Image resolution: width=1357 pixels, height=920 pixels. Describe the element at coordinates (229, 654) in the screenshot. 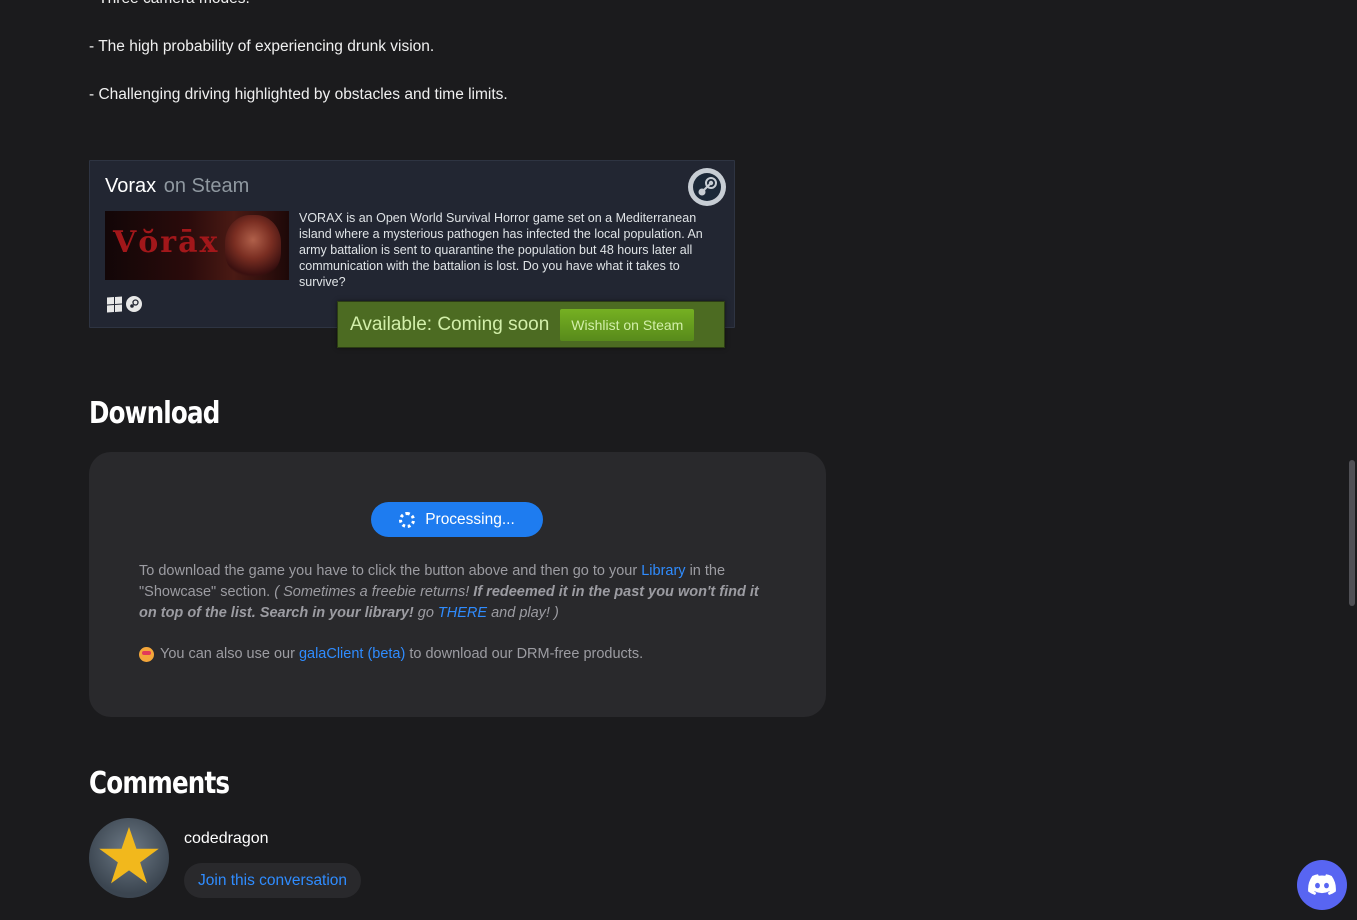

I see `gala-text: You can also use our` at that location.